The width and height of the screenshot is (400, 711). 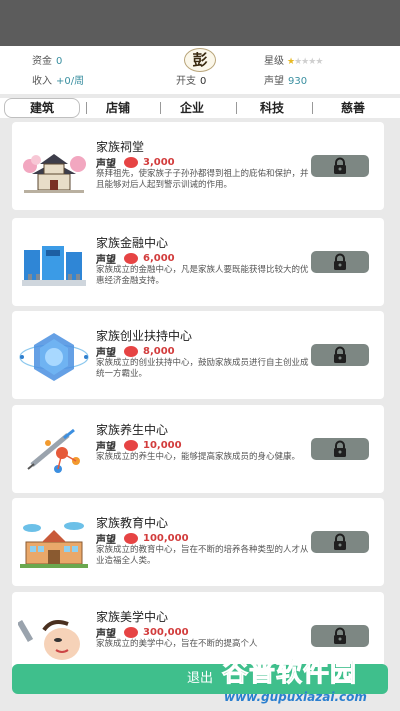 What do you see at coordinates (54, 266) in the screenshot?
I see `bank-building-icon` at bounding box center [54, 266].